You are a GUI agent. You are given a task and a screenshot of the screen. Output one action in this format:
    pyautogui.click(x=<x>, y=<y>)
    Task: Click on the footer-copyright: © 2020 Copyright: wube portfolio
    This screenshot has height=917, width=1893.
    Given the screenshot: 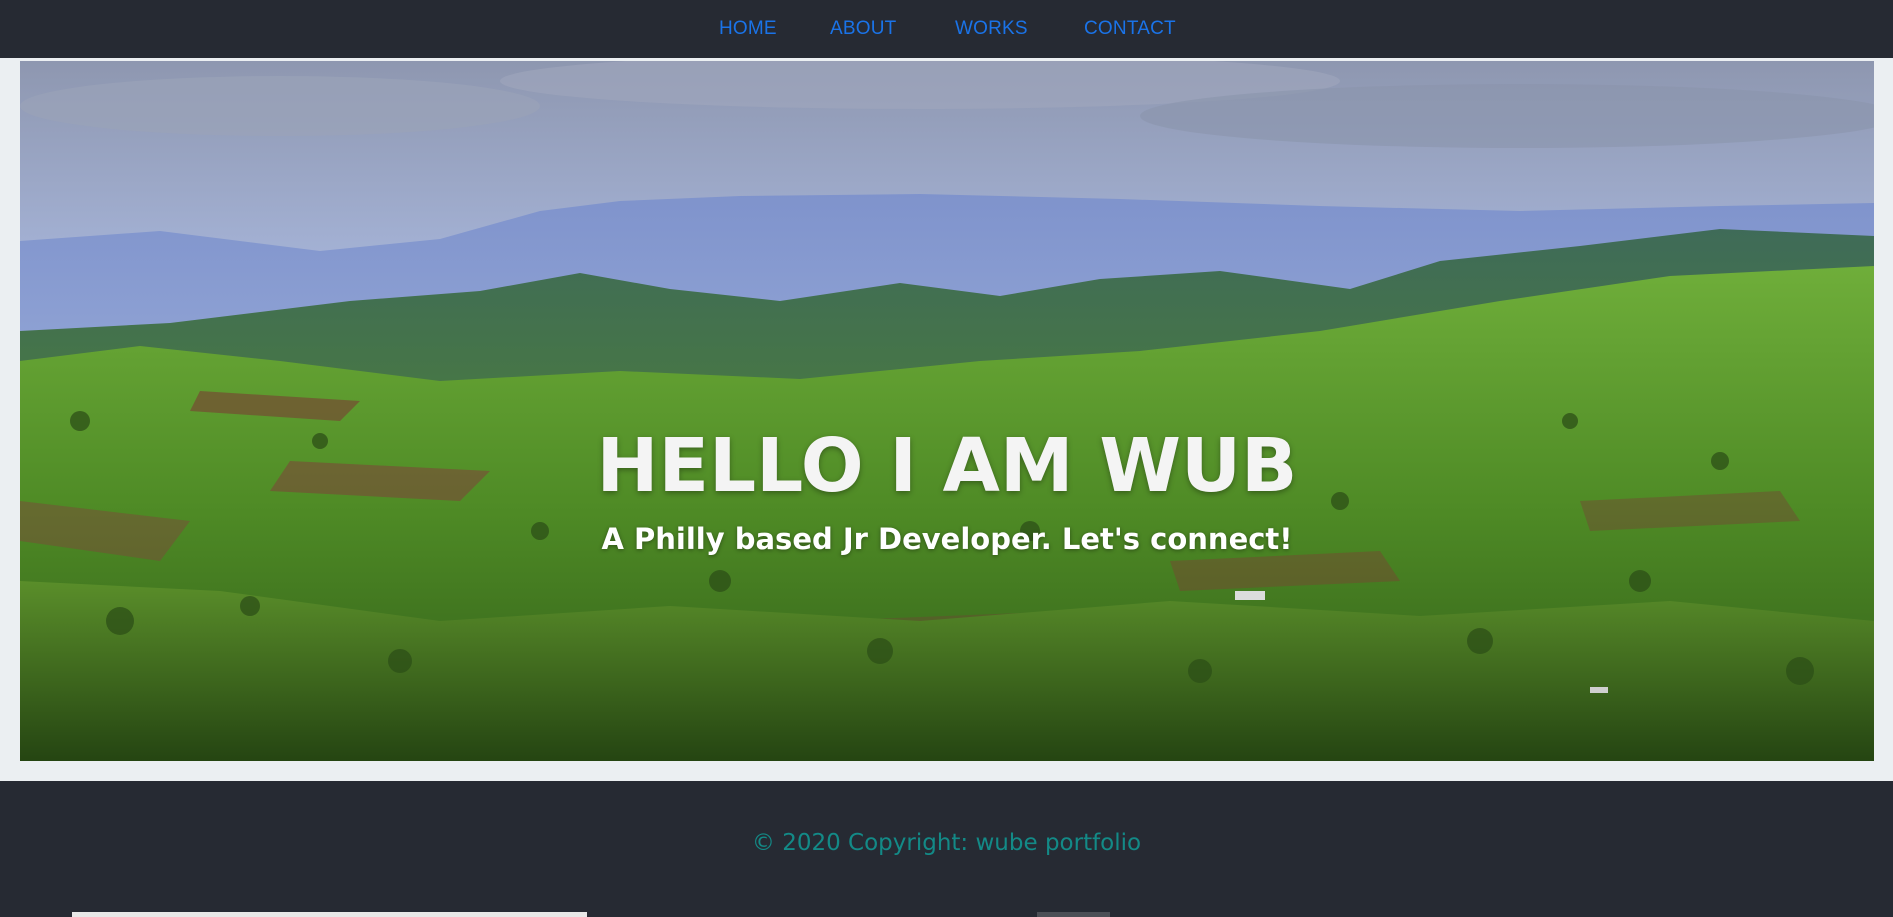 What is the action you would take?
    pyautogui.click(x=946, y=843)
    